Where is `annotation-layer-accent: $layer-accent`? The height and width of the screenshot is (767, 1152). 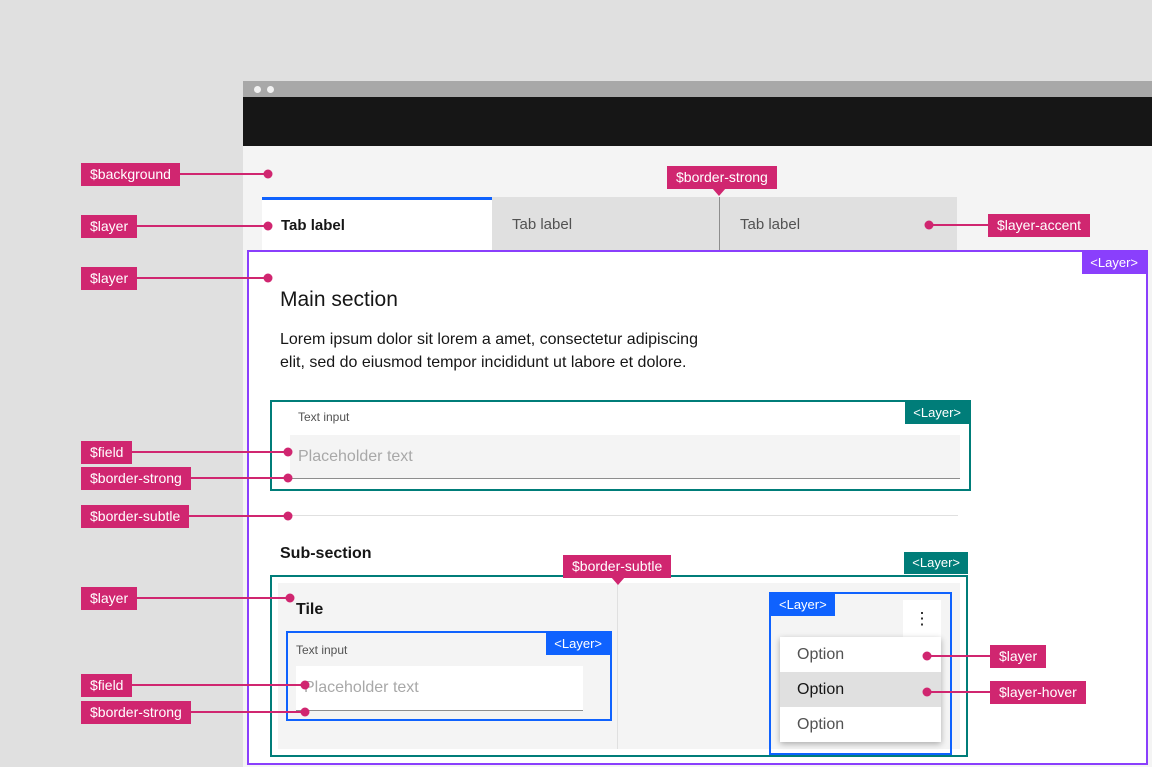 annotation-layer-accent: $layer-accent is located at coordinates (1039, 225).